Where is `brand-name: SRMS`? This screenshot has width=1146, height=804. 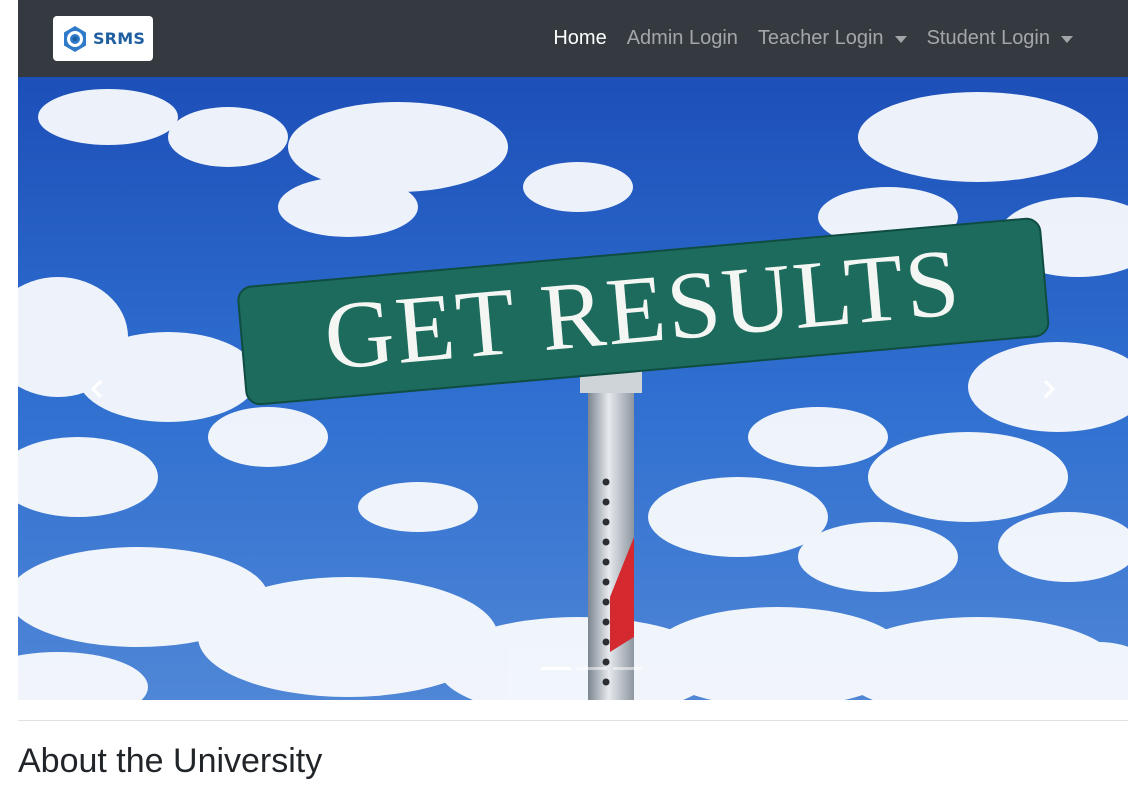 brand-name: SRMS is located at coordinates (119, 38).